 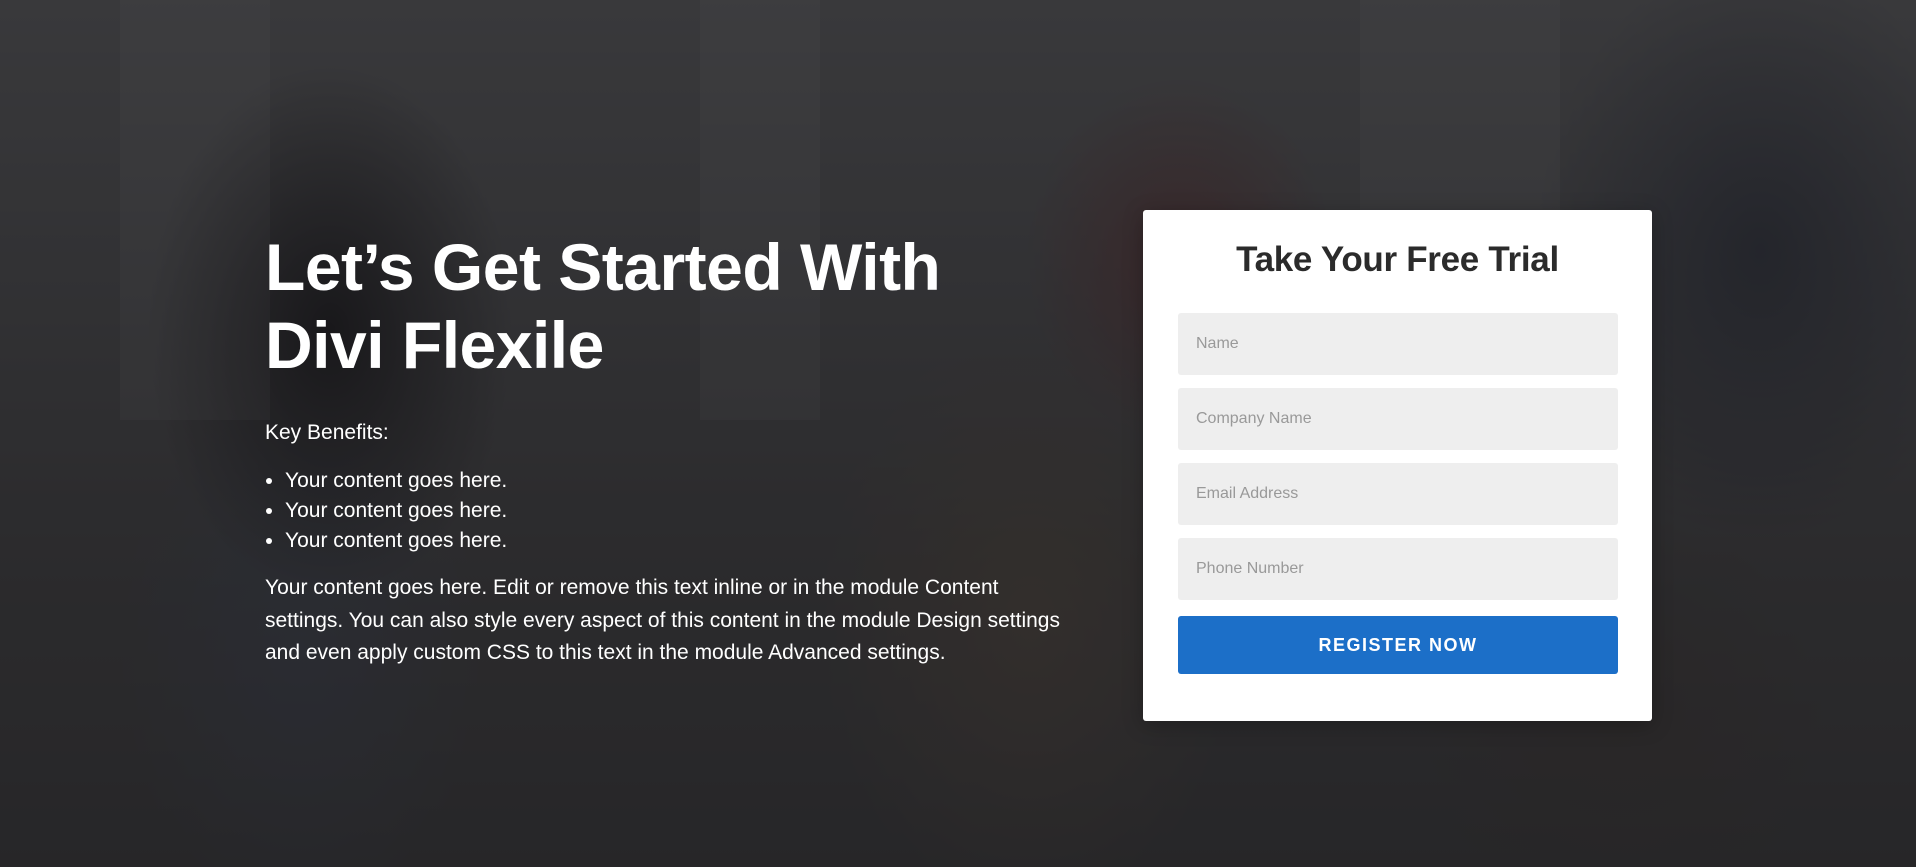 I want to click on headline-line-2: Divi Flexile, so click(x=434, y=345).